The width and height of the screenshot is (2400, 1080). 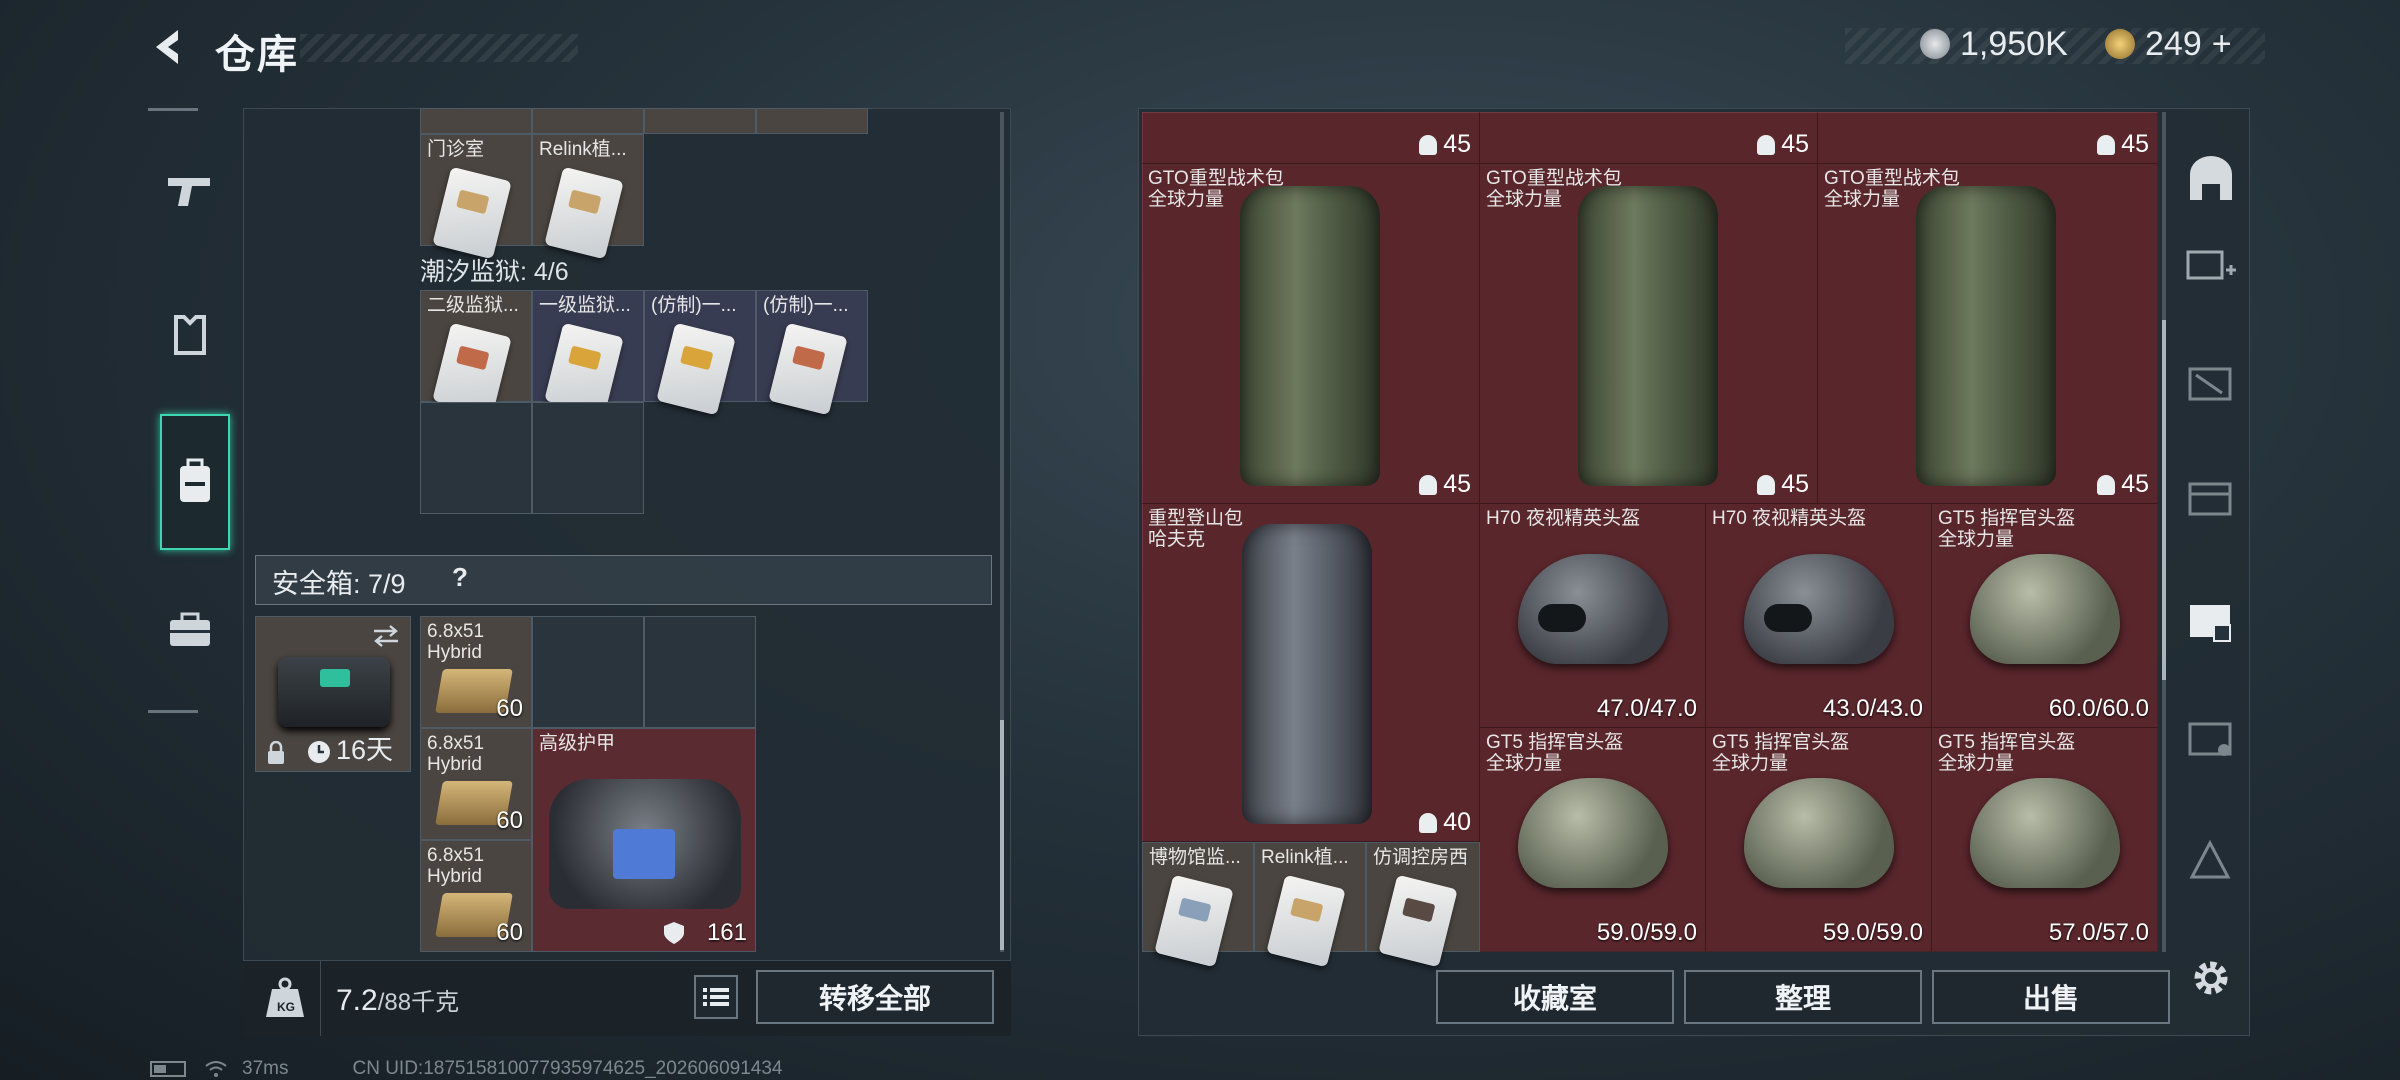 I want to click on help-icon: ?, so click(x=460, y=577).